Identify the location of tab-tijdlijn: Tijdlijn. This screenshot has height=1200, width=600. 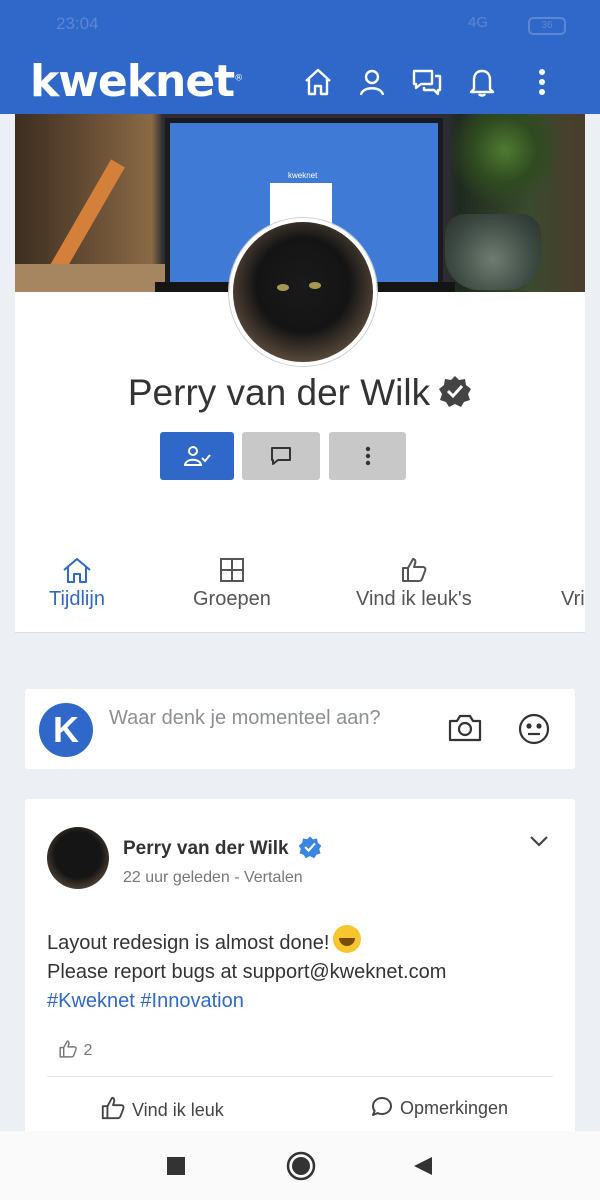
(77, 583).